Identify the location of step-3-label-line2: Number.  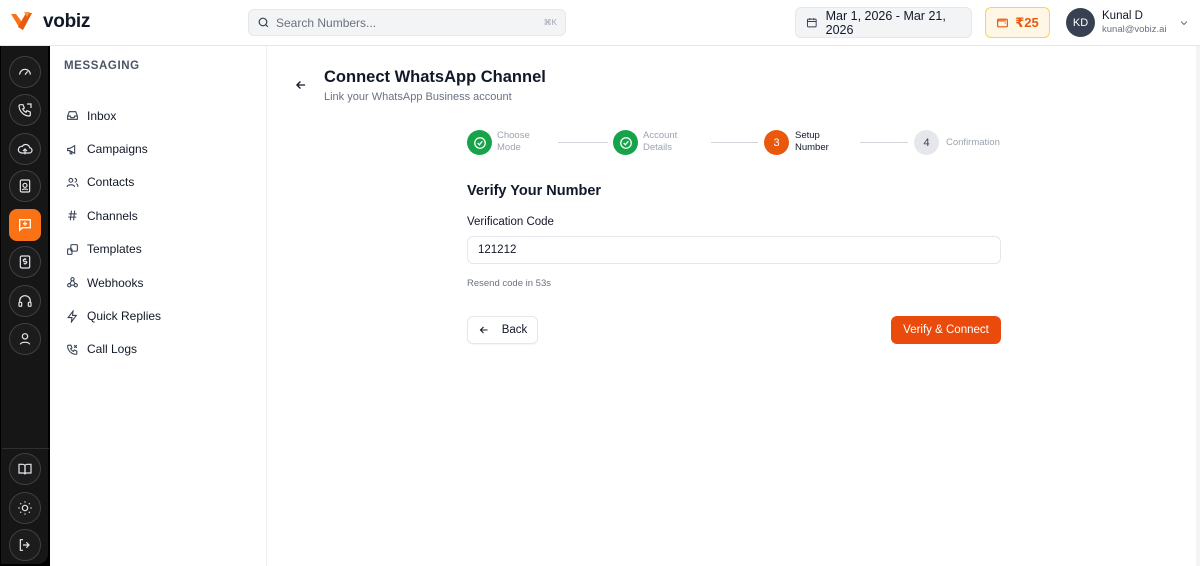
(812, 148).